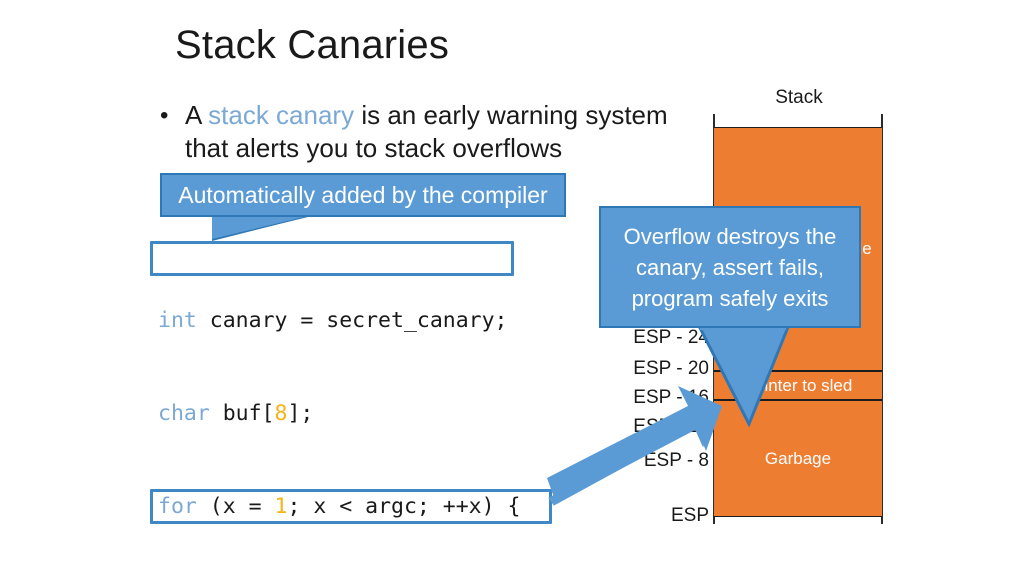  Describe the element at coordinates (671, 397) in the screenshot. I see `esp-label: ESP - 16` at that location.